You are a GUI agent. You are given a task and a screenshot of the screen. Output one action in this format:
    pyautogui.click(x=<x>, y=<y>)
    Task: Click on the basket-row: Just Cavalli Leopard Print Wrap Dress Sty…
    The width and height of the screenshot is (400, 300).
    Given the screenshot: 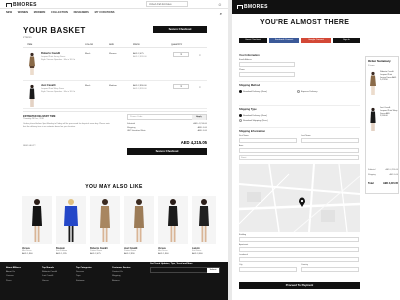 What is the action you would take?
    pyautogui.click(x=115, y=95)
    